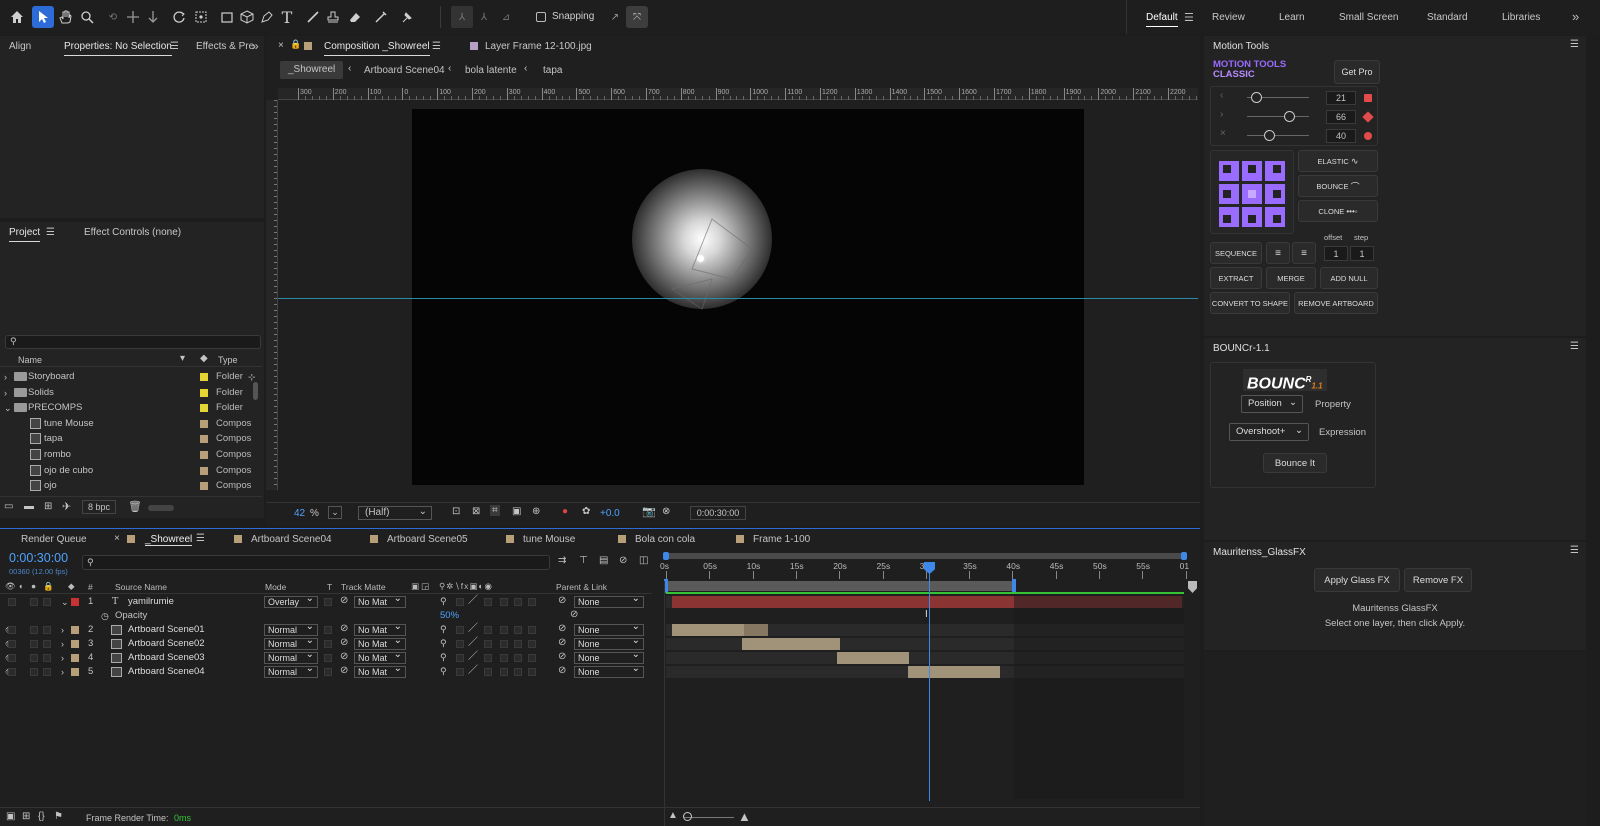 Image resolution: width=1600 pixels, height=826 pixels. What do you see at coordinates (227, 17) in the screenshot?
I see `rectangle-tool-icon` at bounding box center [227, 17].